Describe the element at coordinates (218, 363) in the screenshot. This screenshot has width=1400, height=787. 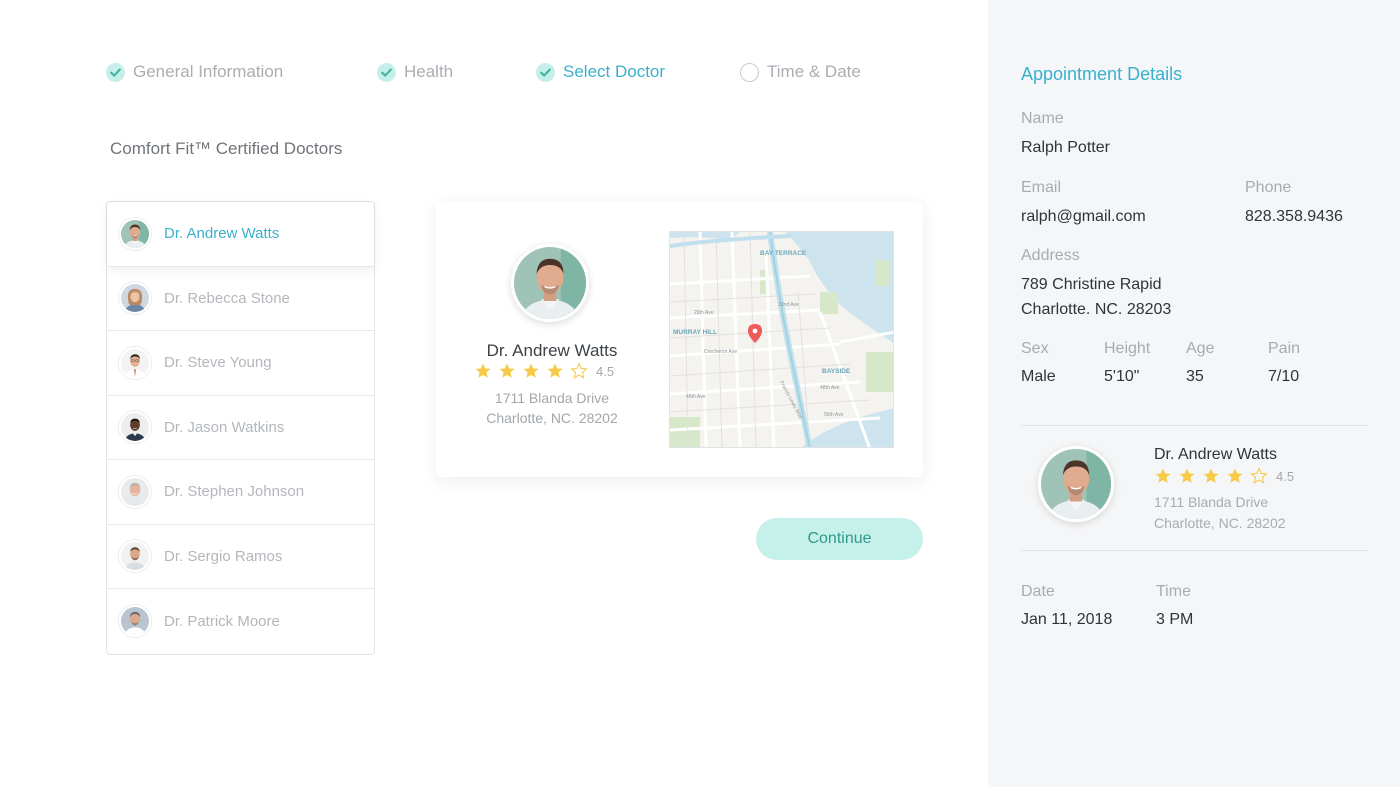
I see `doctor-name: Dr. Steve Young` at that location.